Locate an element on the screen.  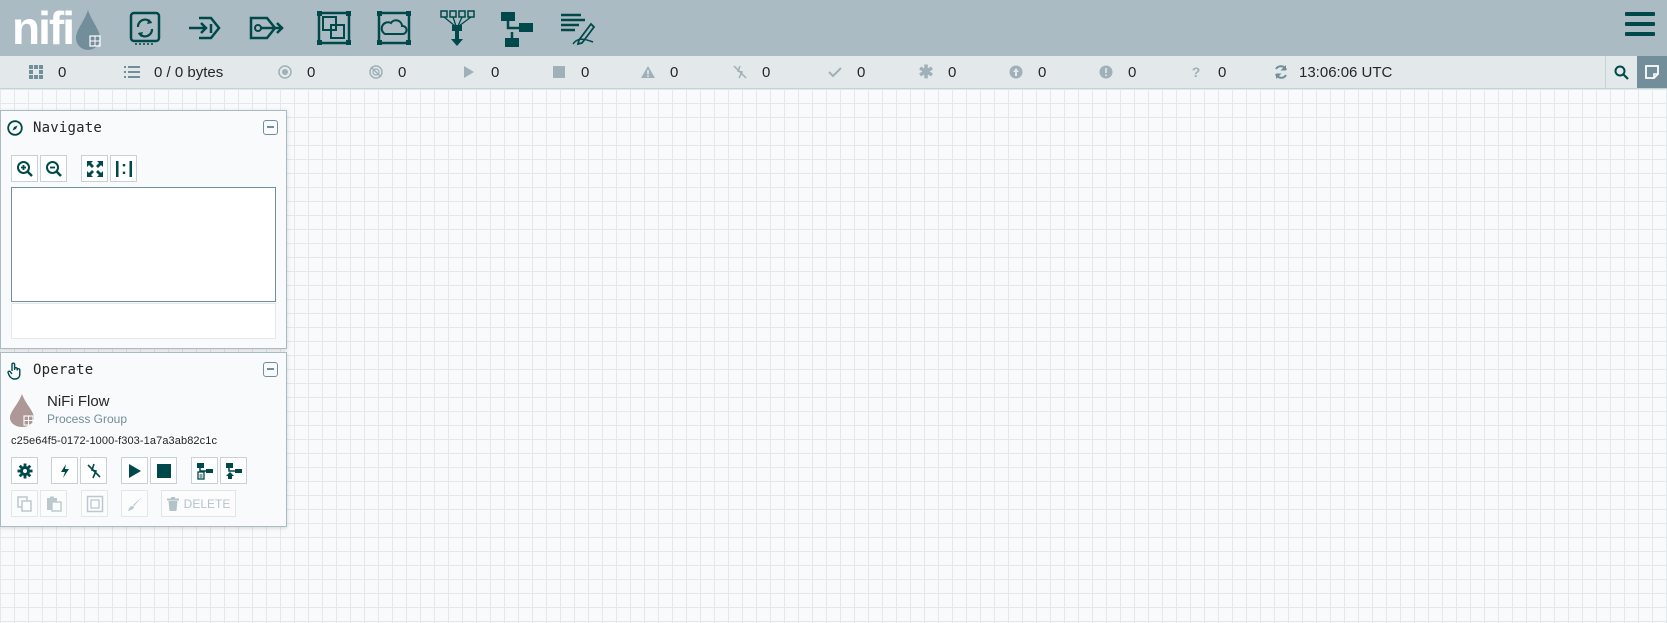
copy-icon is located at coordinates (24, 503).